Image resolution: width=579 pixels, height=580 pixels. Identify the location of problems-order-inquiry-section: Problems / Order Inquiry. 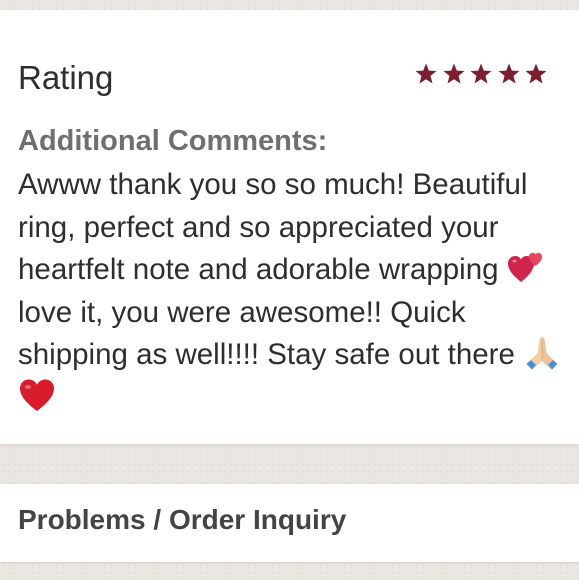
(289, 523).